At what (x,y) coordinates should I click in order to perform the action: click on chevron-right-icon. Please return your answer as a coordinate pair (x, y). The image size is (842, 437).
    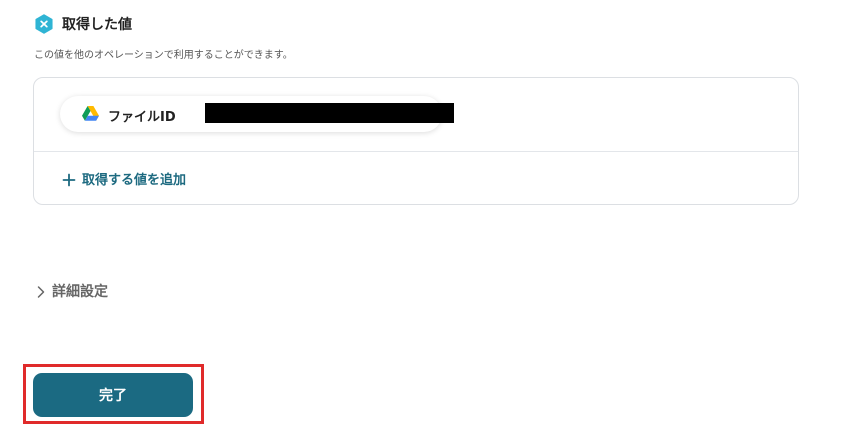
    Looking at the image, I should click on (41, 291).